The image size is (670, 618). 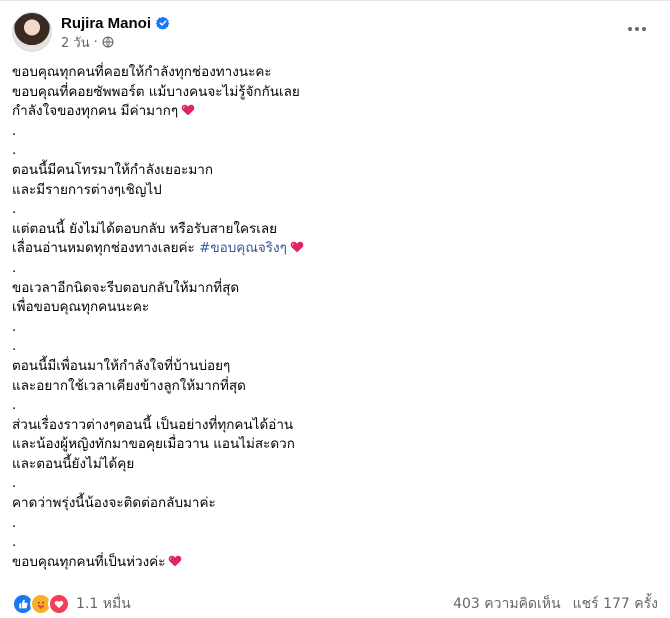 What do you see at coordinates (332, 112) in the screenshot?
I see `post-body-line: กำลังใจของทุกคน มีค่ามากๆ` at bounding box center [332, 112].